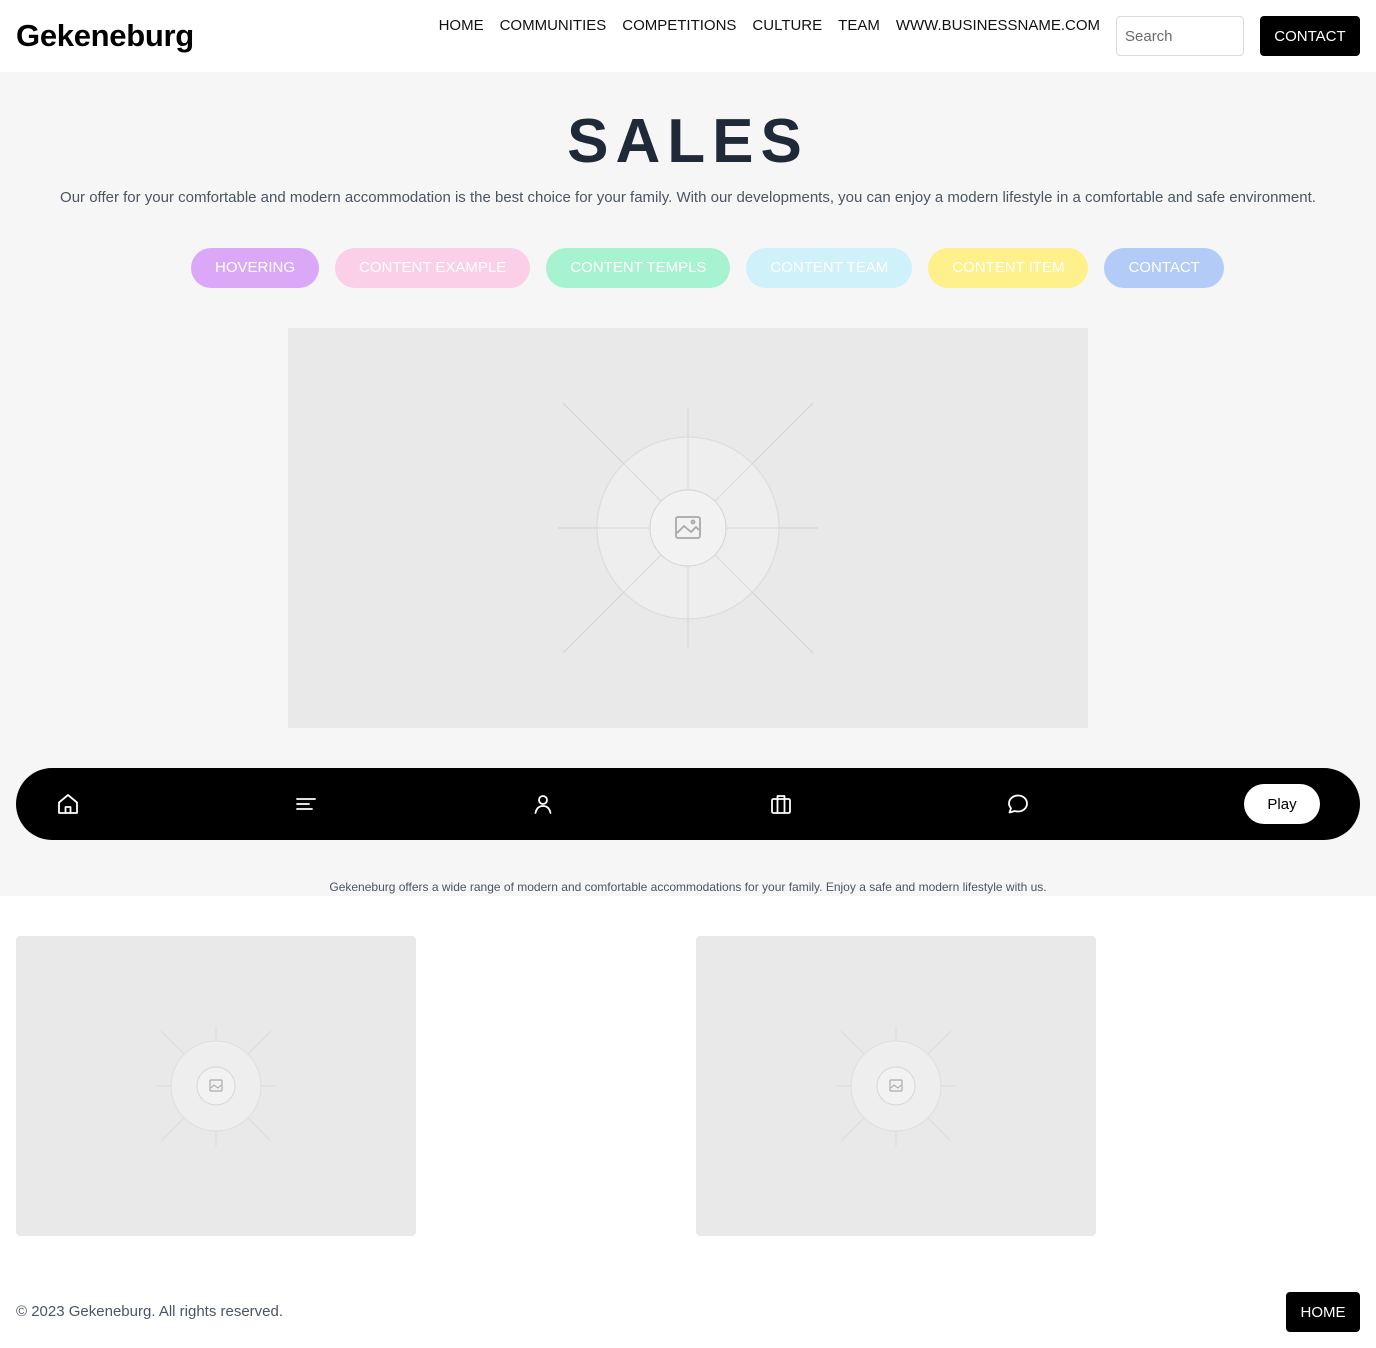 Image resolution: width=1376 pixels, height=1348 pixels. I want to click on footer-home-button: HOME, so click(1323, 1312).